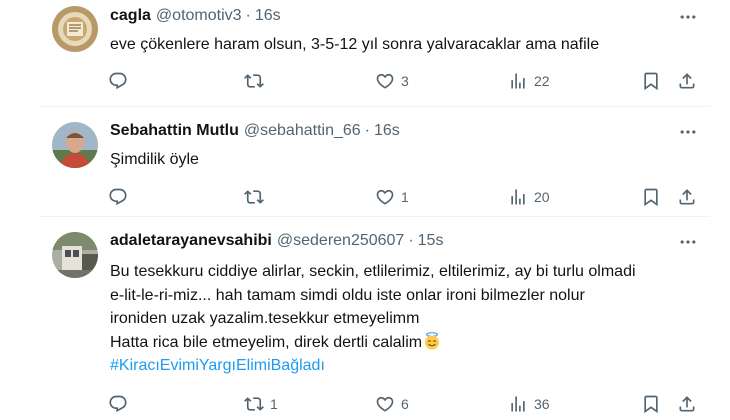 This screenshot has width=730, height=420. I want to click on tweet-text: Şimdilik öyle, so click(154, 160).